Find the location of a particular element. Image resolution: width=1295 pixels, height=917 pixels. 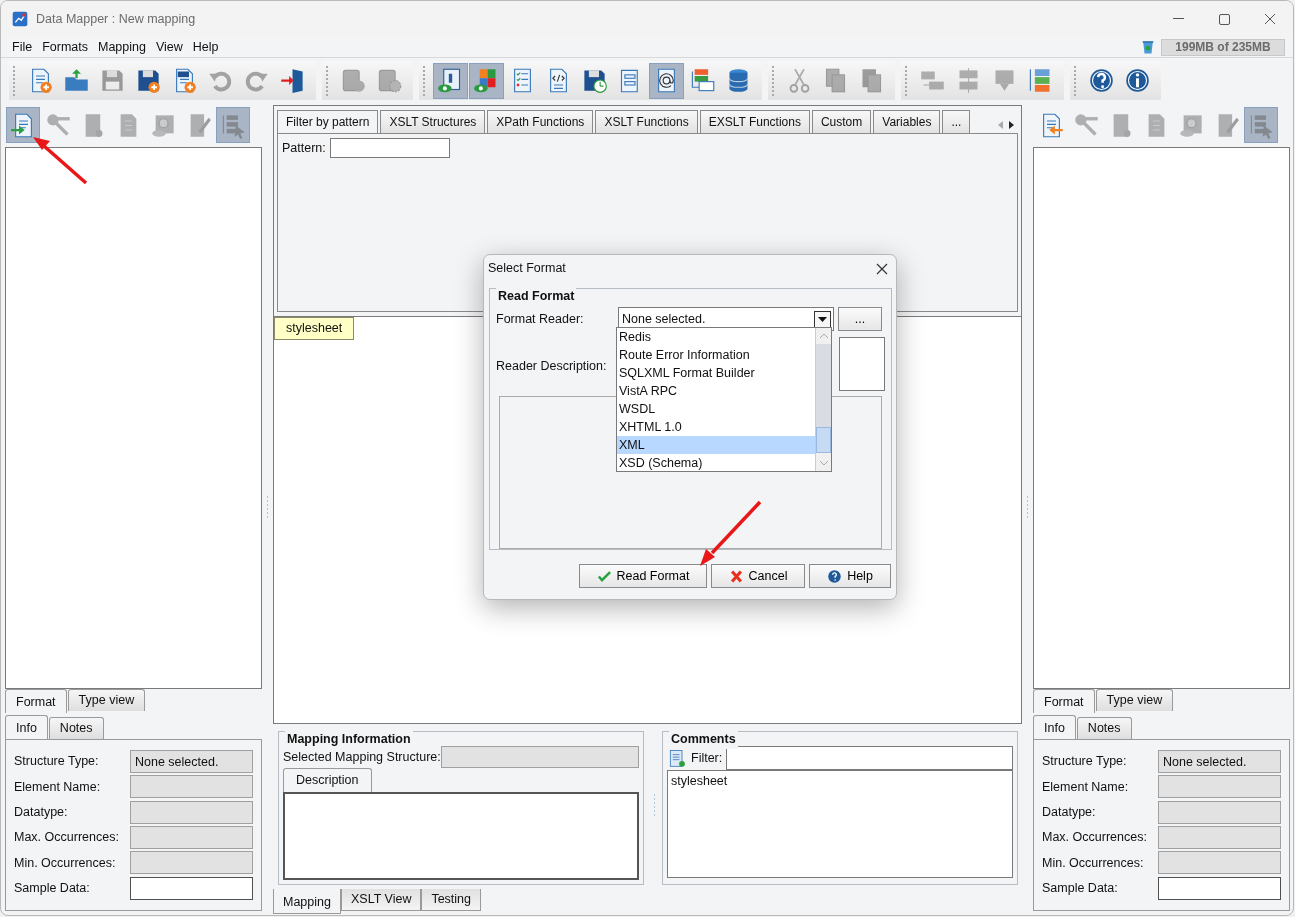

dropdown-option: VistA RPC is located at coordinates (716, 391).